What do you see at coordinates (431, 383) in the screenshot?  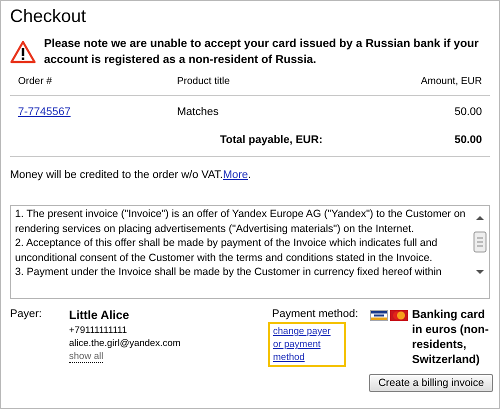 I see `create-invoice-button: Create a billing invoice` at bounding box center [431, 383].